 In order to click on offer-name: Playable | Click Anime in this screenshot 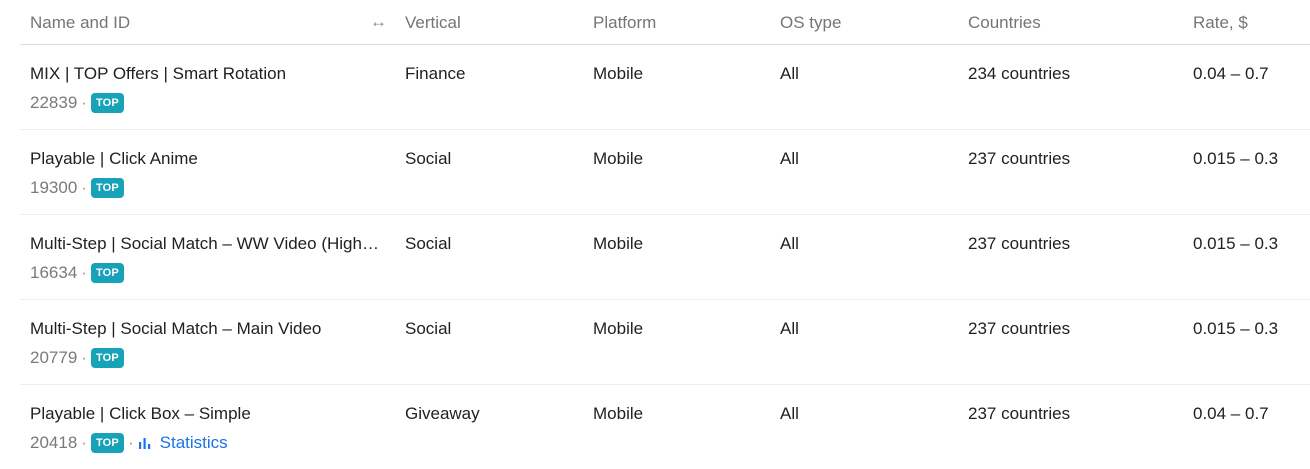, I will do `click(207, 159)`.